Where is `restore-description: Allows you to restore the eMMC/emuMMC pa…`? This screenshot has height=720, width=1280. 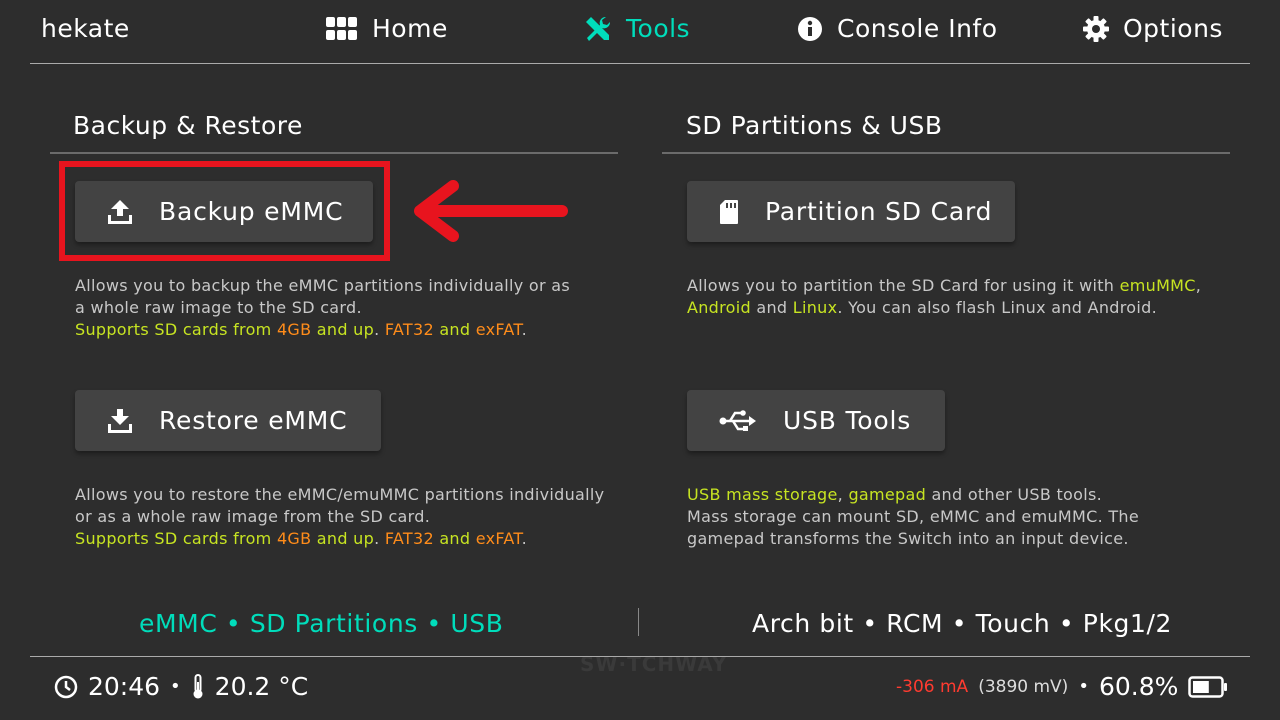
restore-description: Allows you to restore the eMMC/emuMMC pa… is located at coordinates (347, 517).